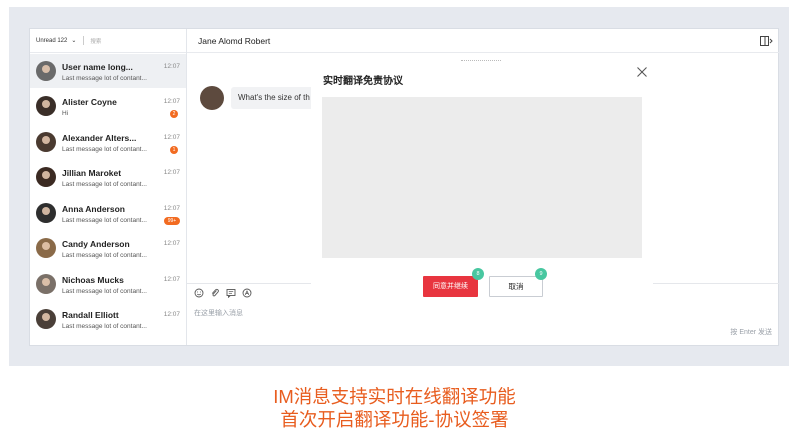 The image size is (789, 439). I want to click on conversation-name: Randall Elliott, so click(90, 315).